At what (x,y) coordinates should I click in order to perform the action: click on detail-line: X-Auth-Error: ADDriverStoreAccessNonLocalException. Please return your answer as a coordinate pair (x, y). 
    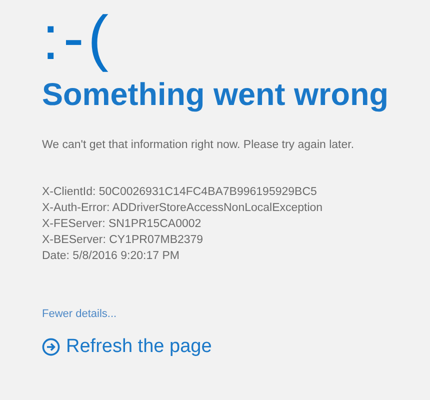
    Looking at the image, I should click on (182, 208).